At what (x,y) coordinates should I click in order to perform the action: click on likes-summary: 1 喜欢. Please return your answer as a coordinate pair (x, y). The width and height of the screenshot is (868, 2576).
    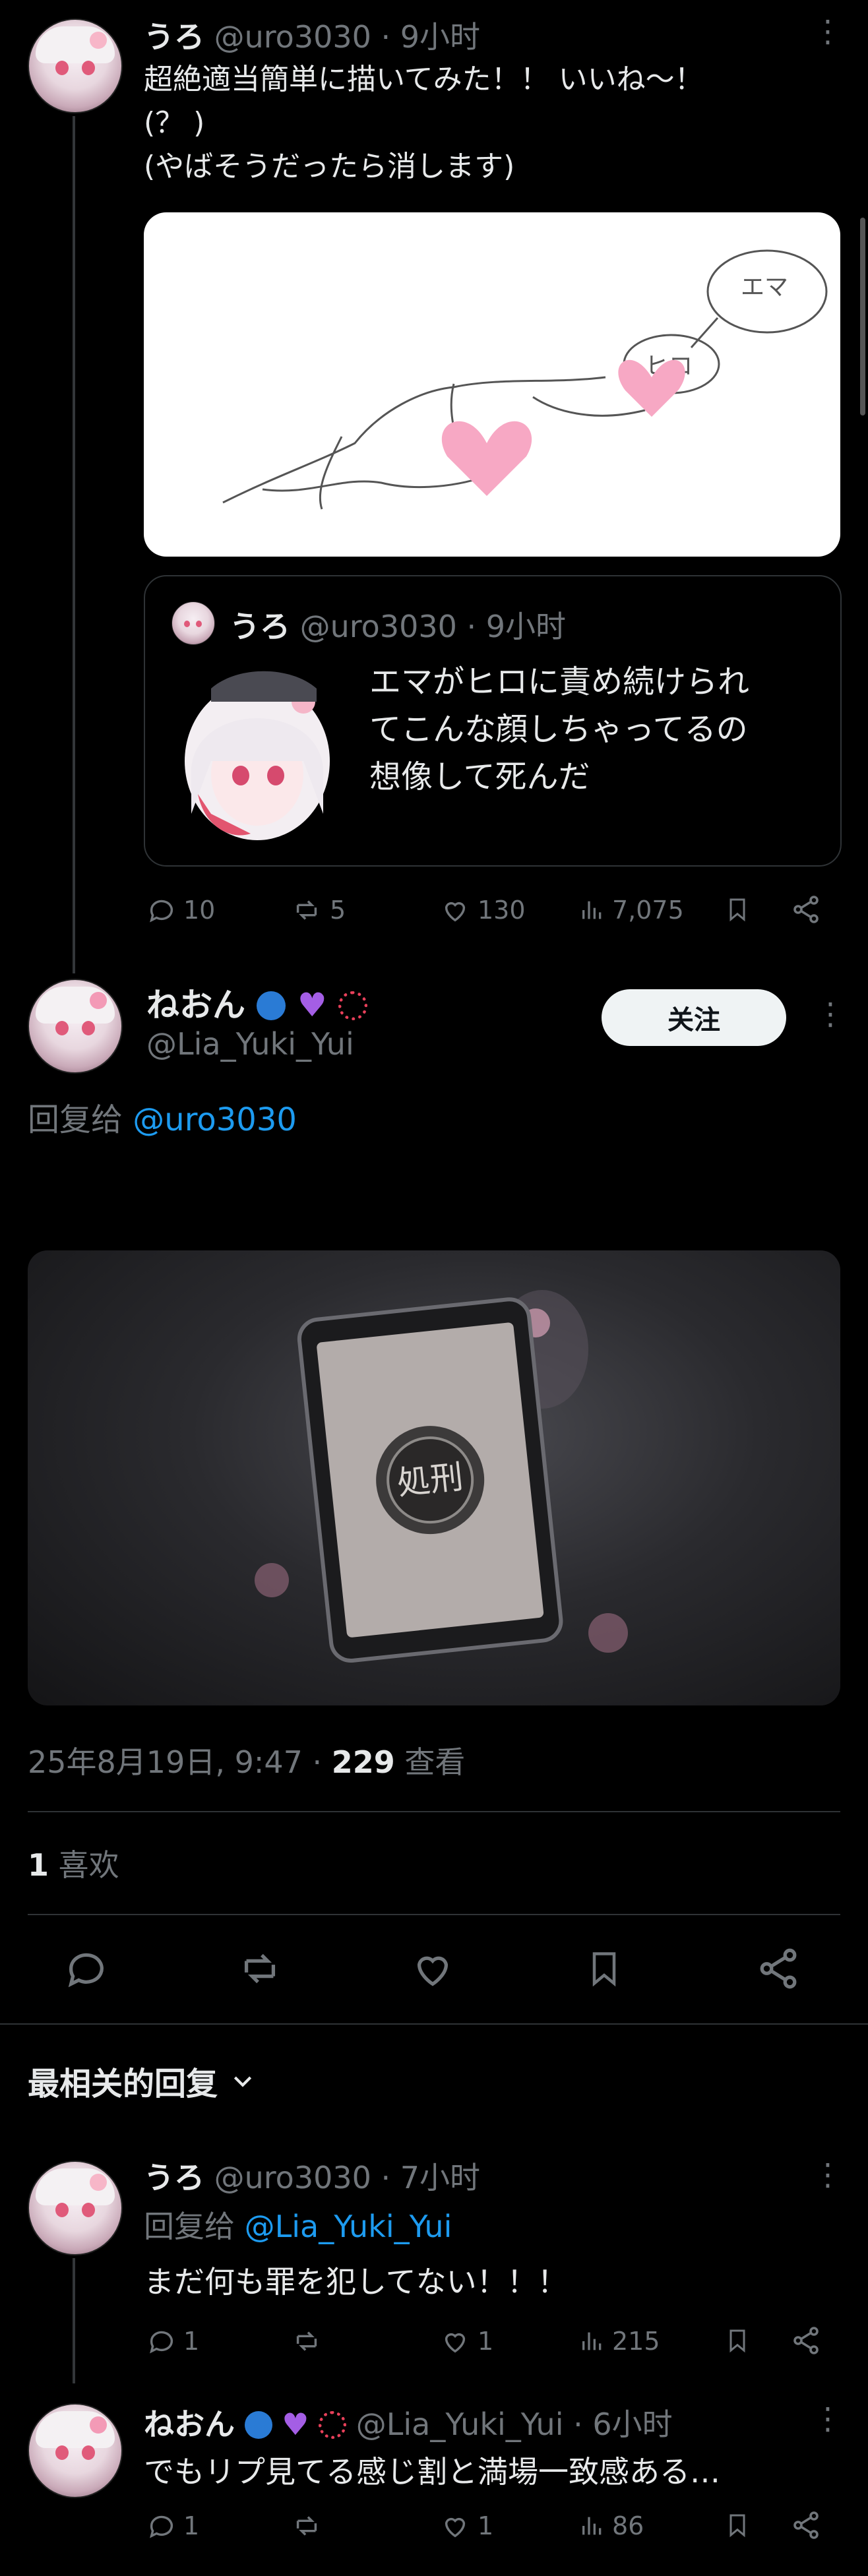
    Looking at the image, I should click on (73, 1863).